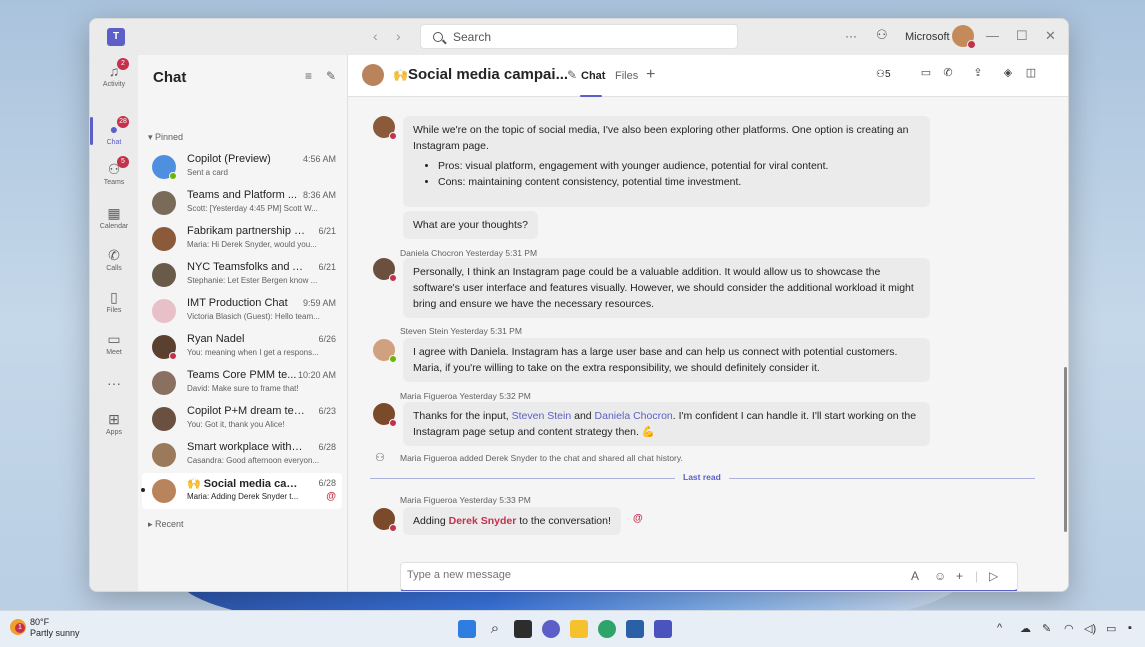 This screenshot has width=1145, height=647. I want to click on share-screen-icon: ⇪, so click(978, 72).